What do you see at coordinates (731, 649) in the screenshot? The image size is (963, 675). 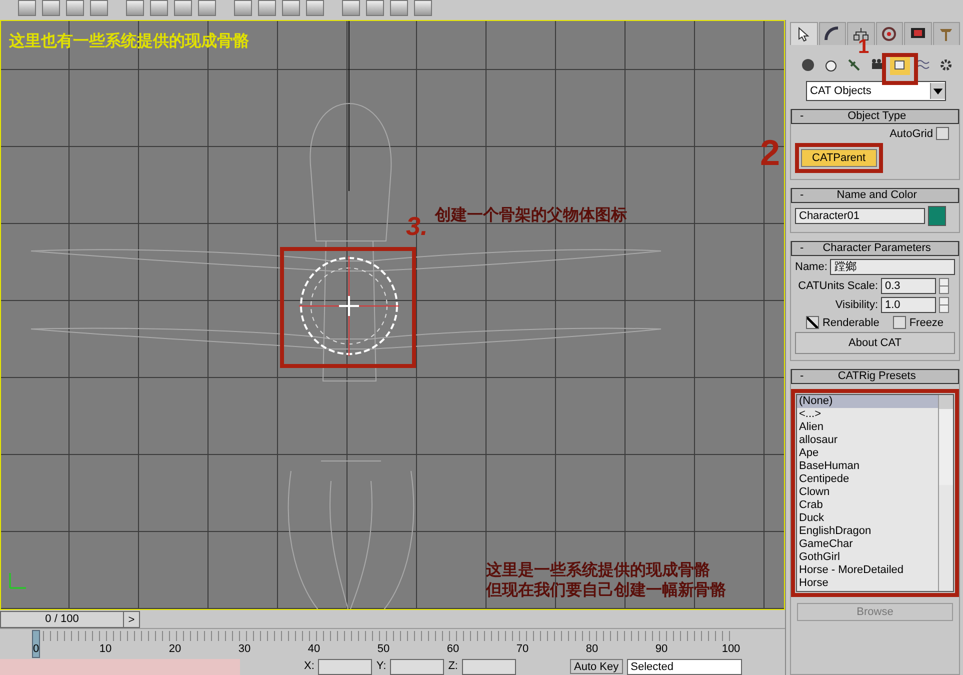 I see `frame-number: 100` at bounding box center [731, 649].